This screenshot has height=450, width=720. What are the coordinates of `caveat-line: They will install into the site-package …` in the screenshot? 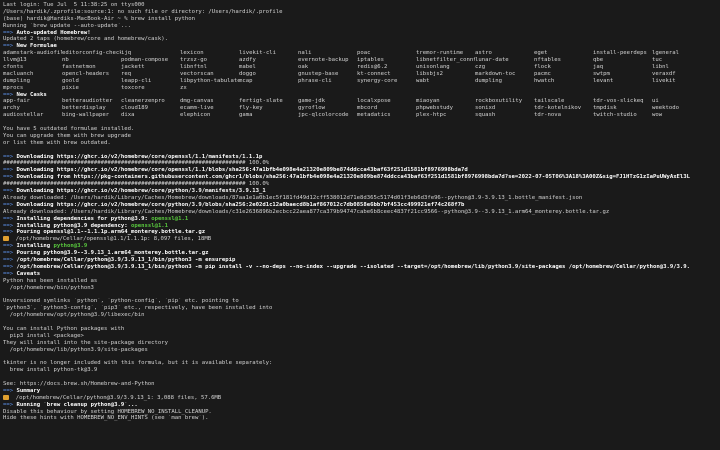 It's located at (86, 342).